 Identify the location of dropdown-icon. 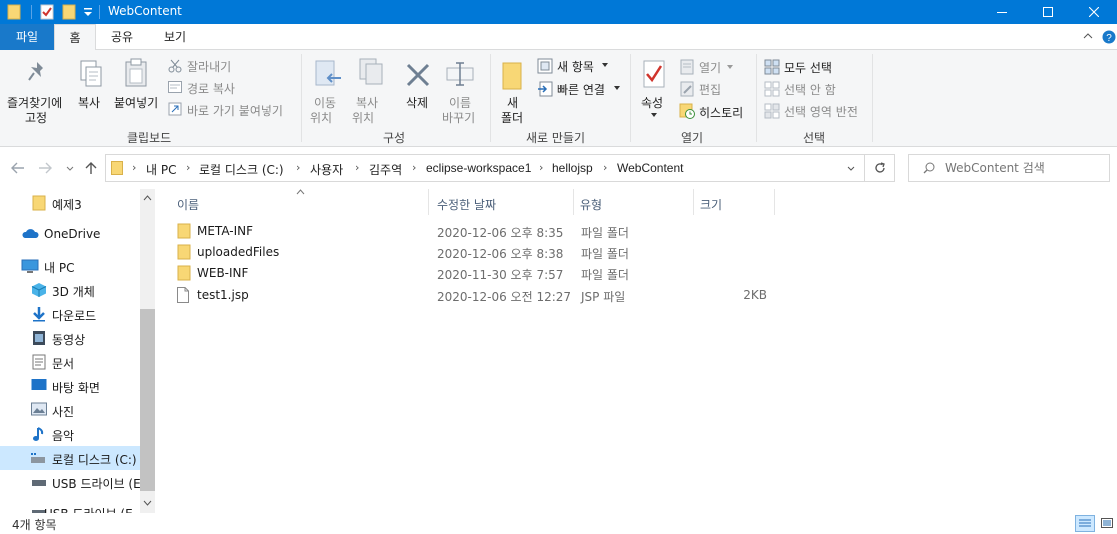
(88, 12).